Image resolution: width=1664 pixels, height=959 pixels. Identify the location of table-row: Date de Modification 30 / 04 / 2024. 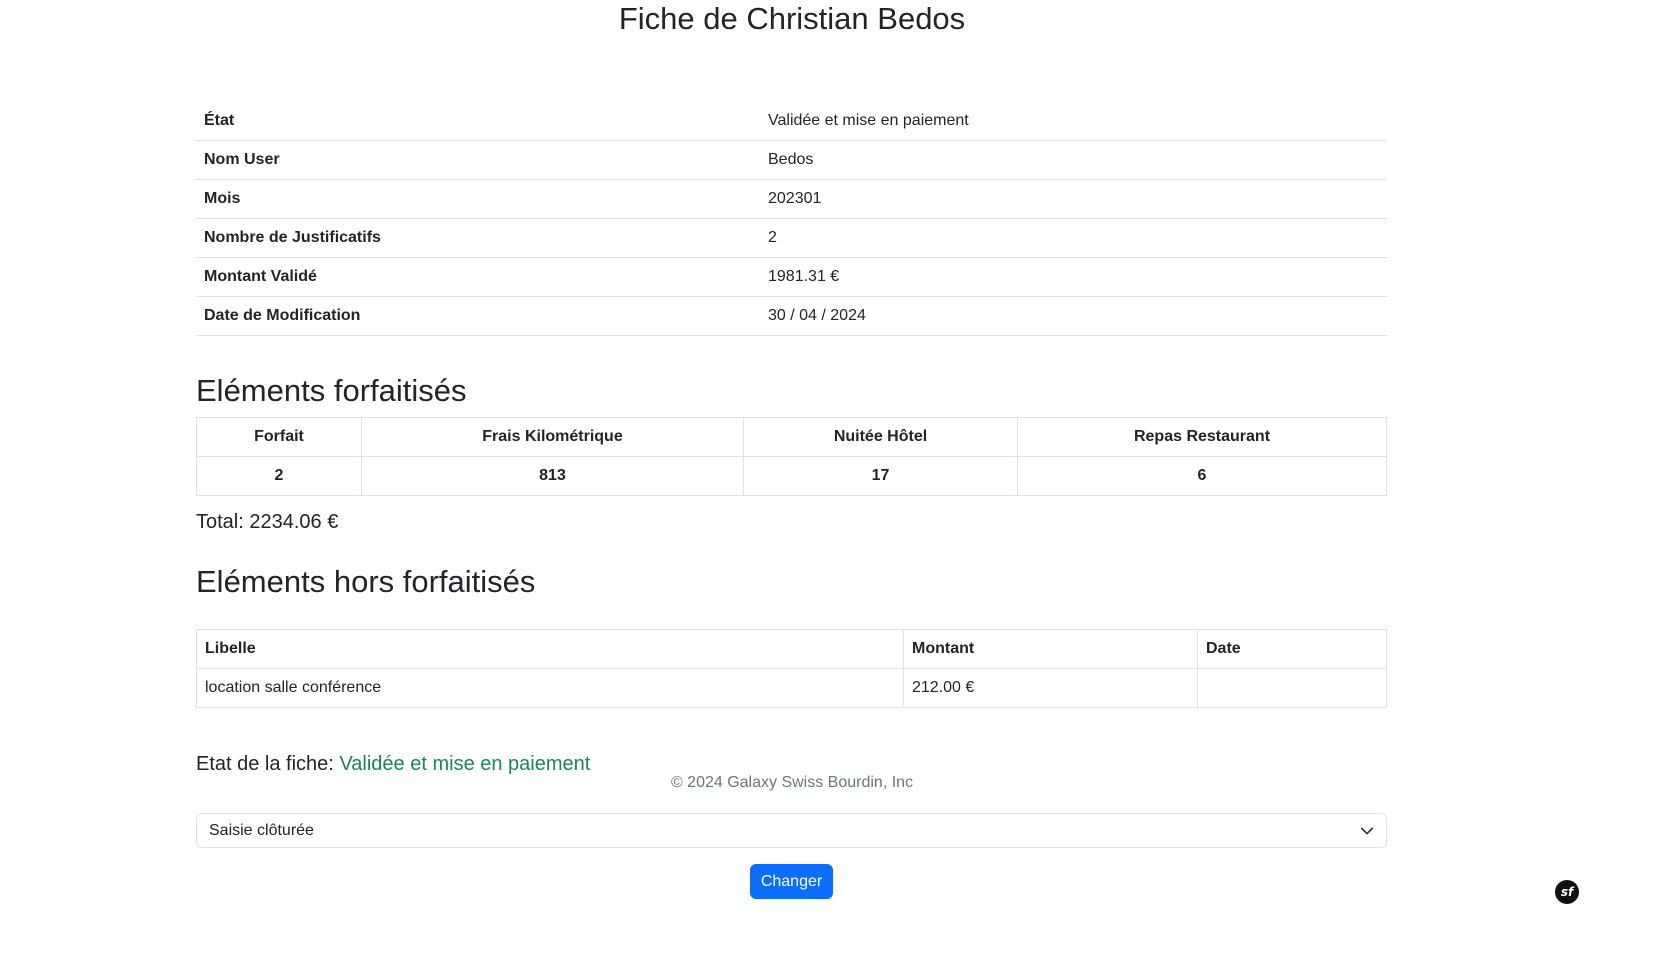
(791, 316).